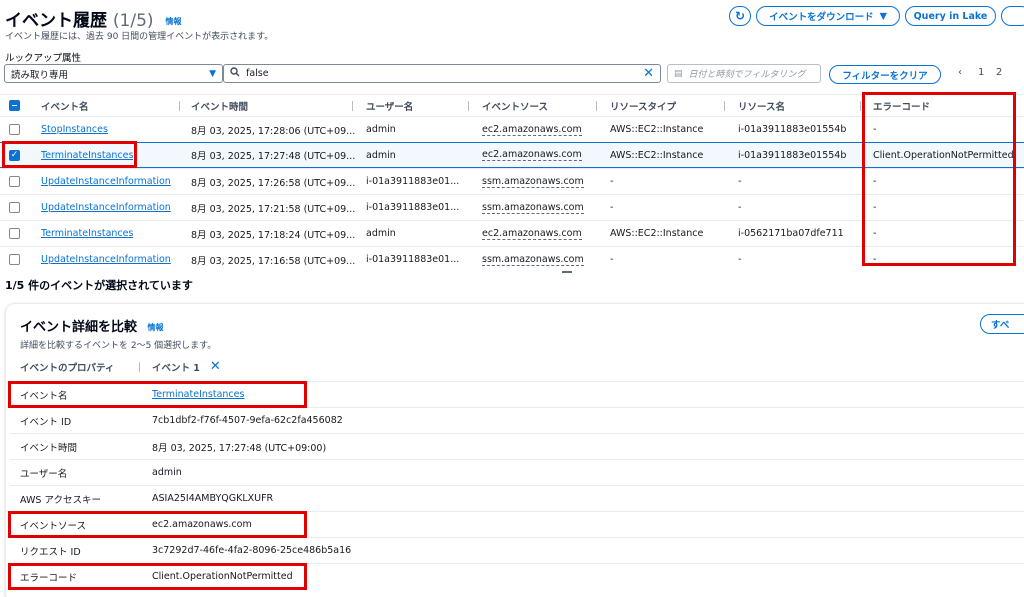 The image size is (1024, 597). Describe the element at coordinates (14, 155) in the screenshot. I see `row-checkbox: ✓` at that location.